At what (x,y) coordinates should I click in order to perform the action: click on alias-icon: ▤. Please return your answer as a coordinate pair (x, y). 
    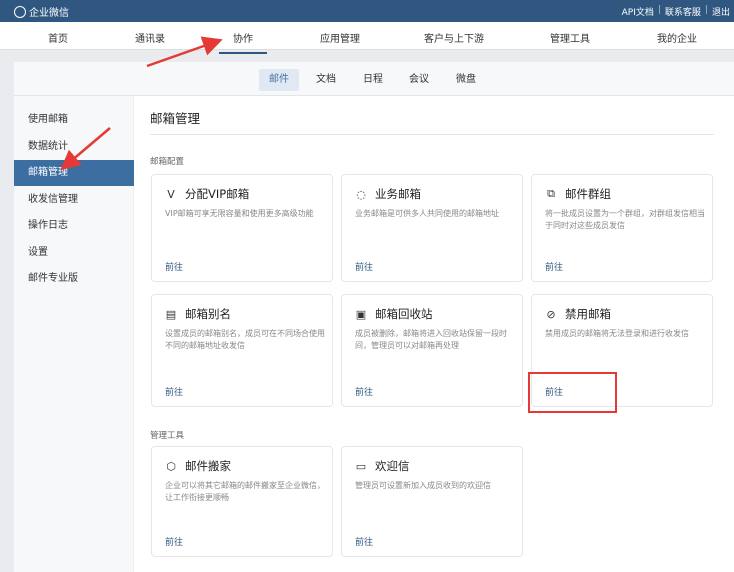
    Looking at the image, I should click on (171, 314).